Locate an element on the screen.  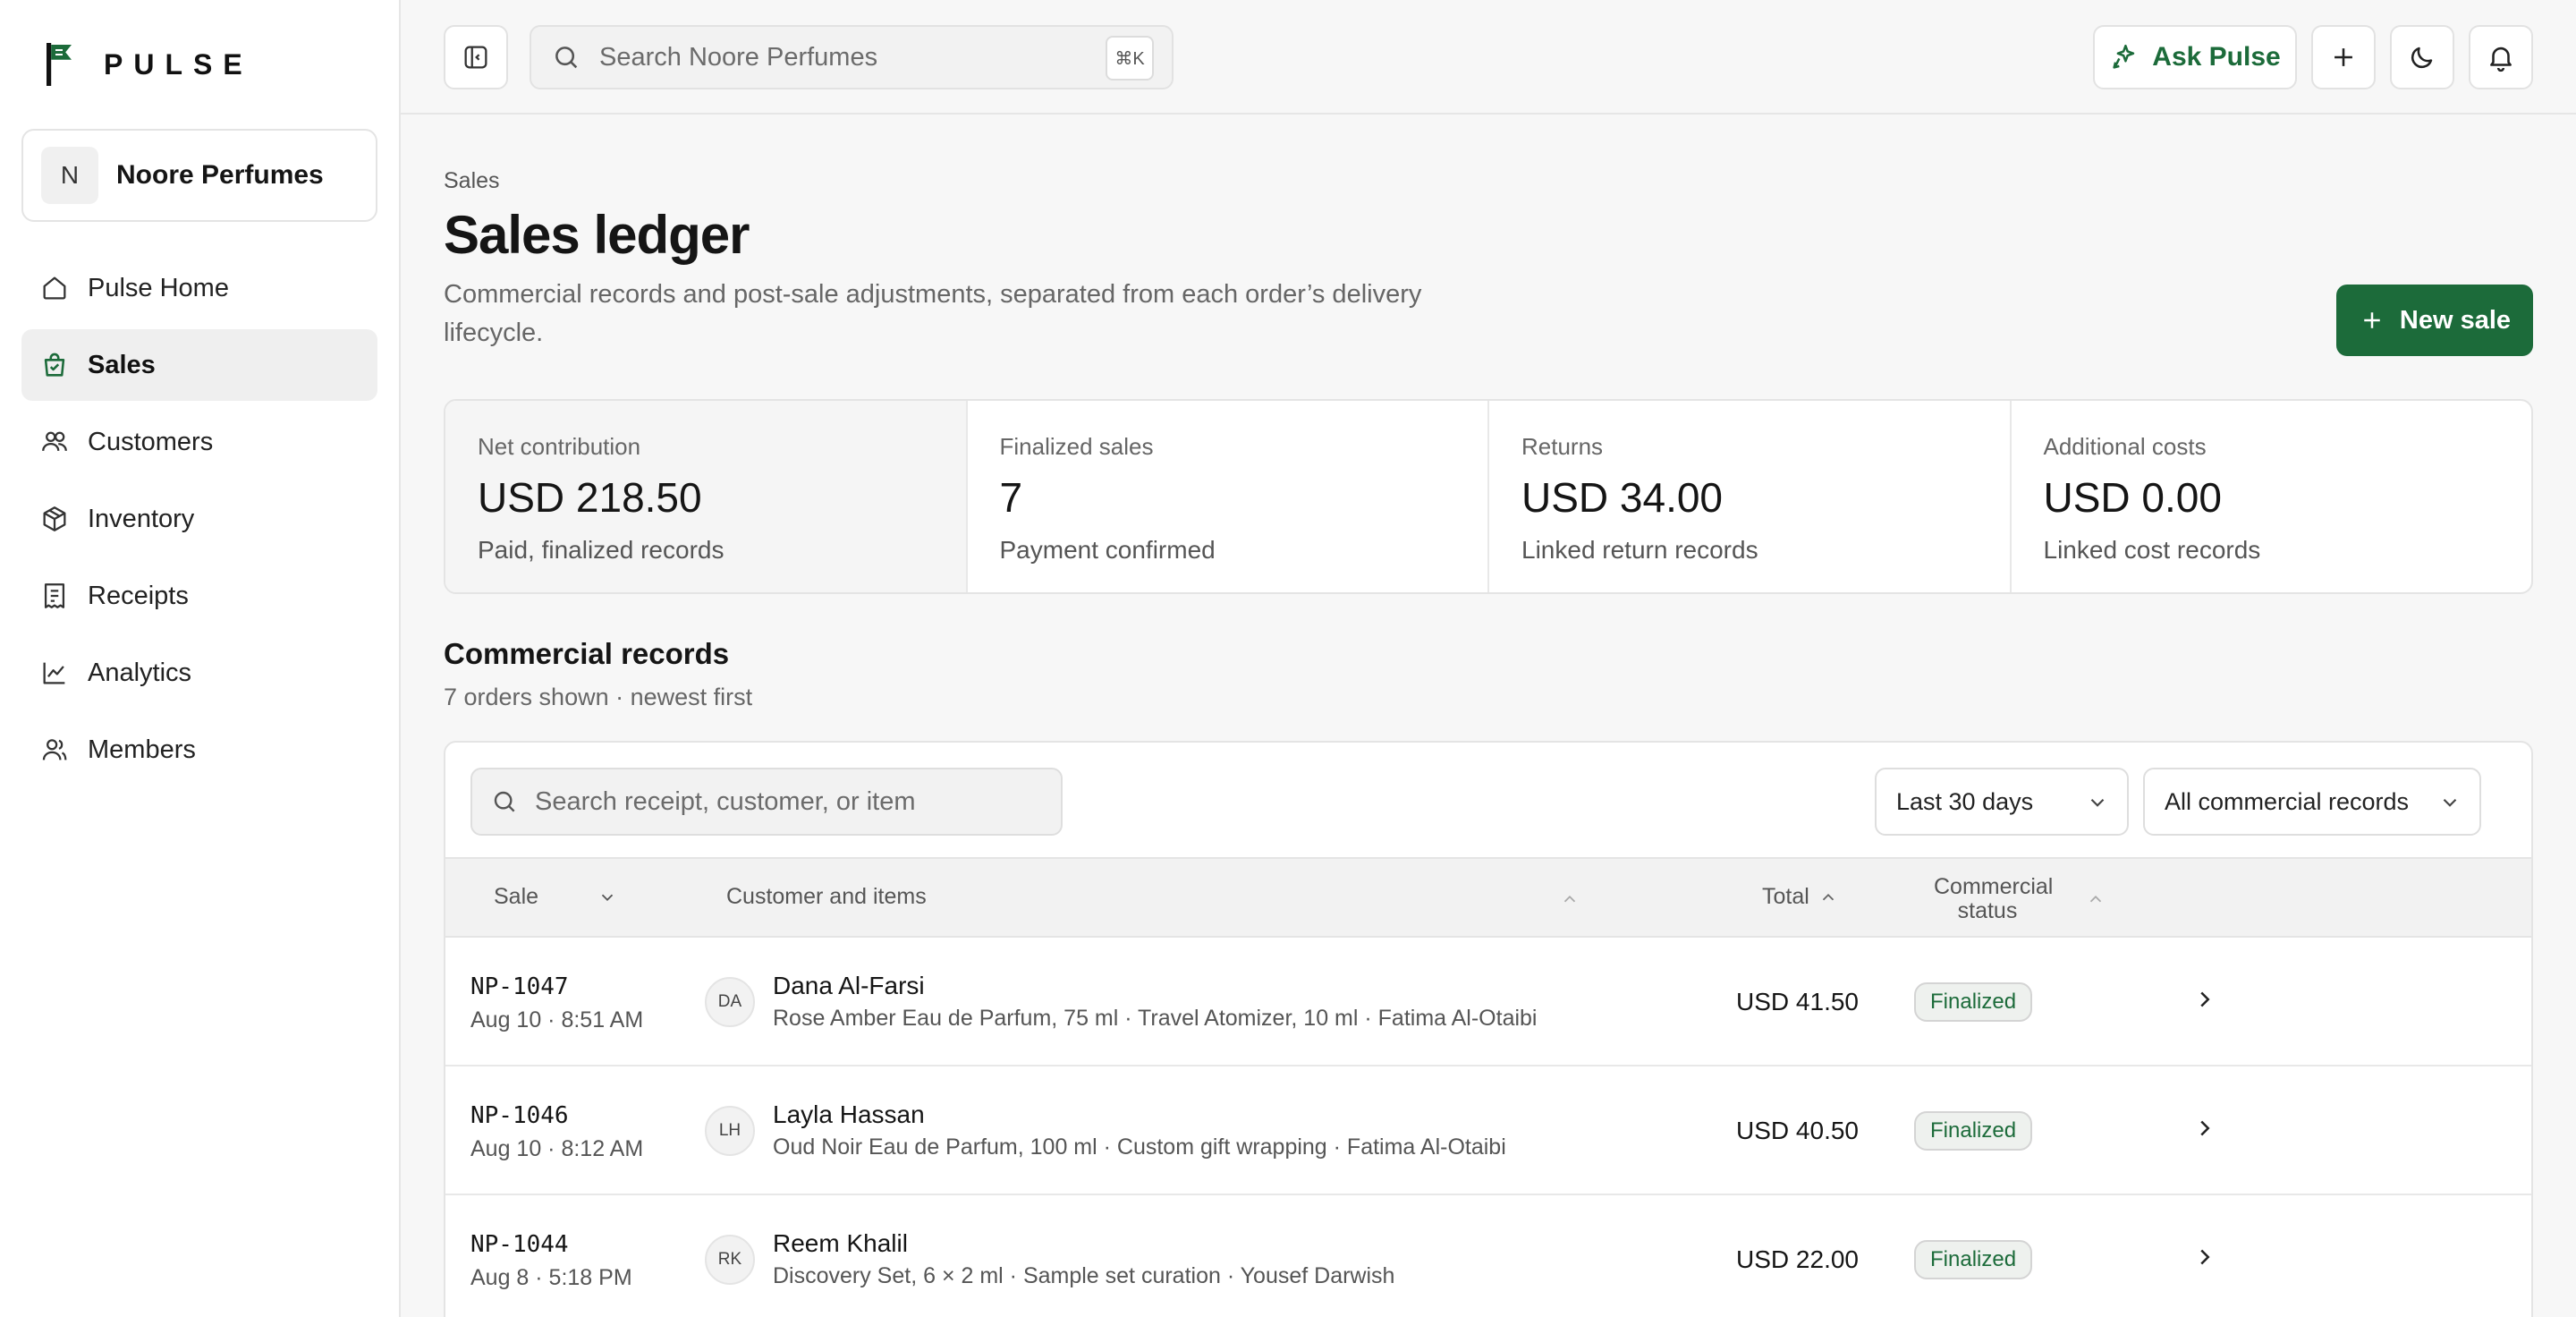
column-header-status: Commercial status is located at coordinates (2020, 899).